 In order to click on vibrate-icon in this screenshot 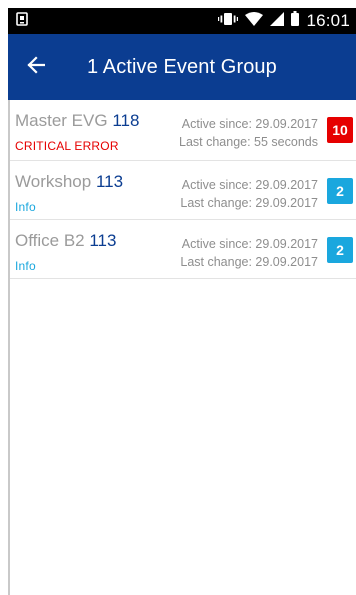, I will do `click(228, 21)`.